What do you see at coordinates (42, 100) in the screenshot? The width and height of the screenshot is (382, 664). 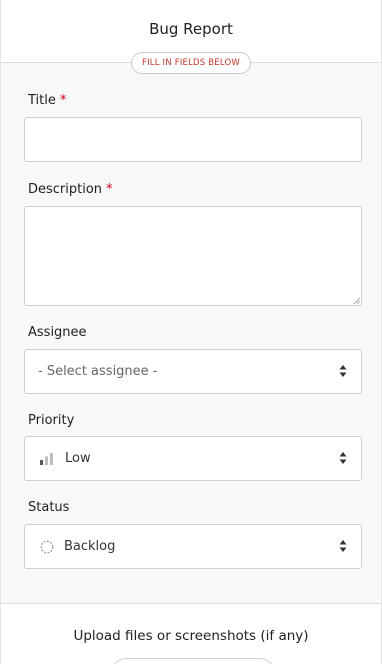 I see `title-label-text: Title` at bounding box center [42, 100].